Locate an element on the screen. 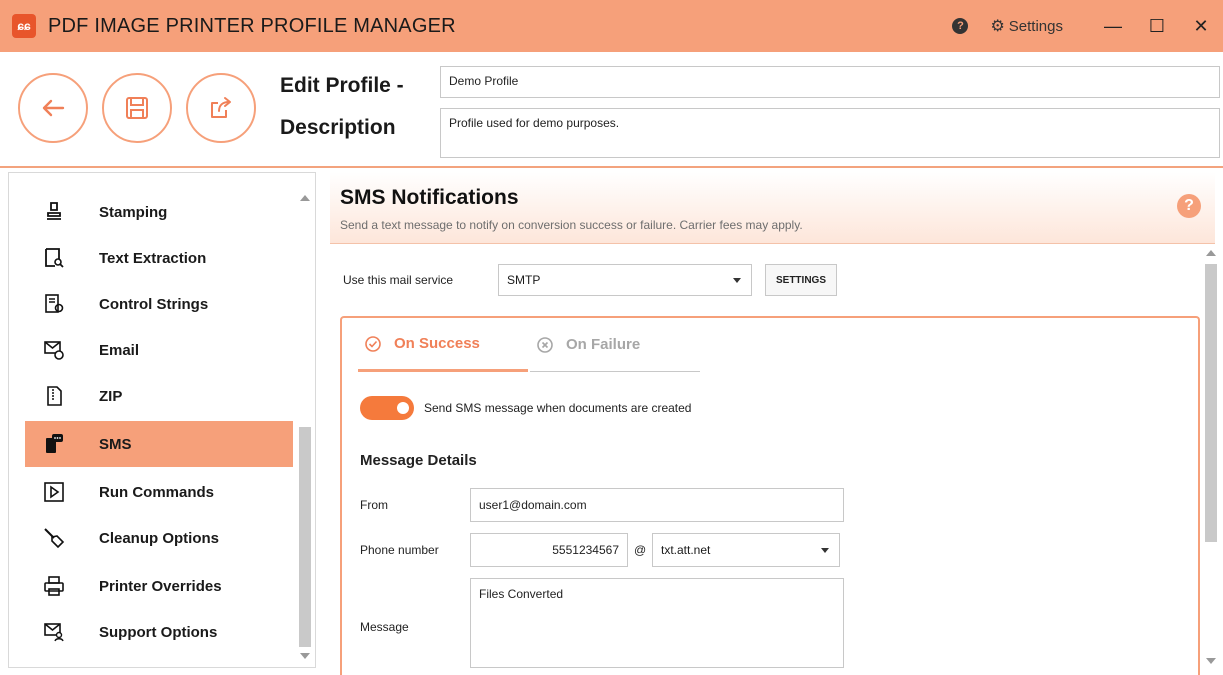  sidebar-item-label: Stamping is located at coordinates (133, 212).